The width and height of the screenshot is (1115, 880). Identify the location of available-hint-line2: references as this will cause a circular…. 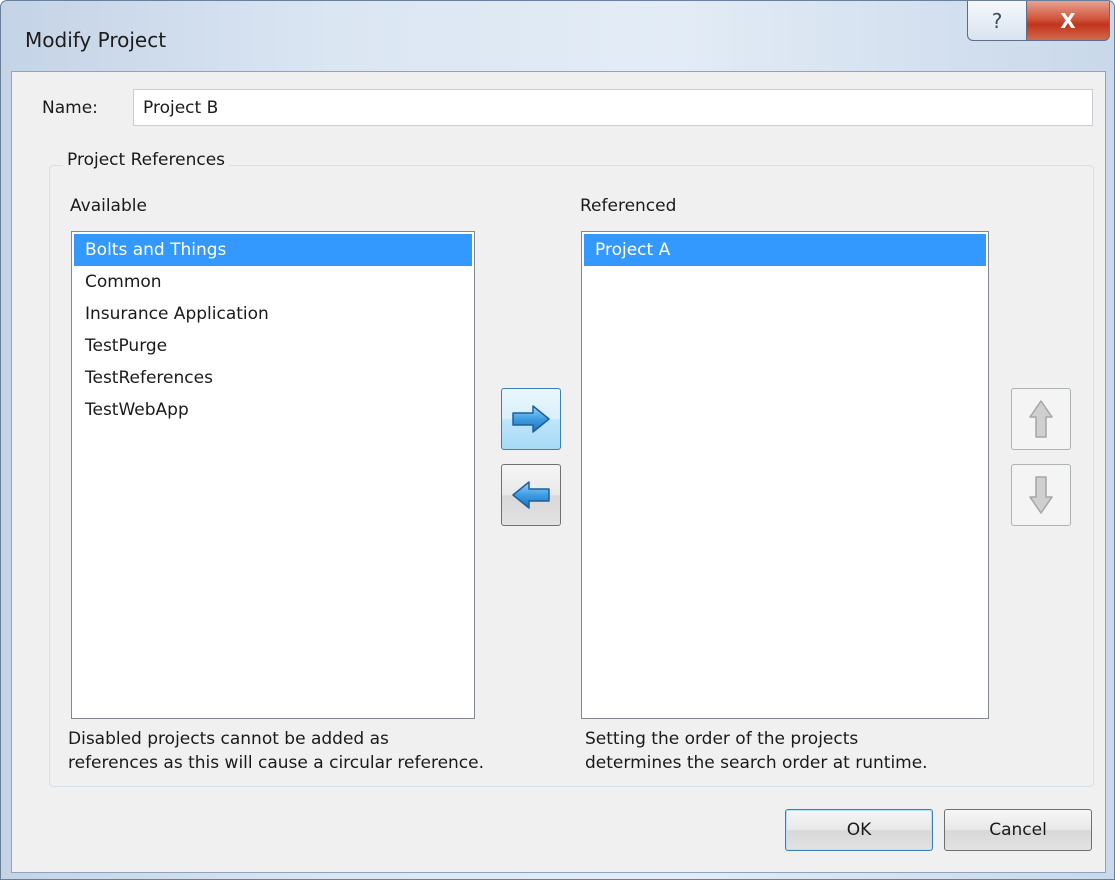
(276, 763).